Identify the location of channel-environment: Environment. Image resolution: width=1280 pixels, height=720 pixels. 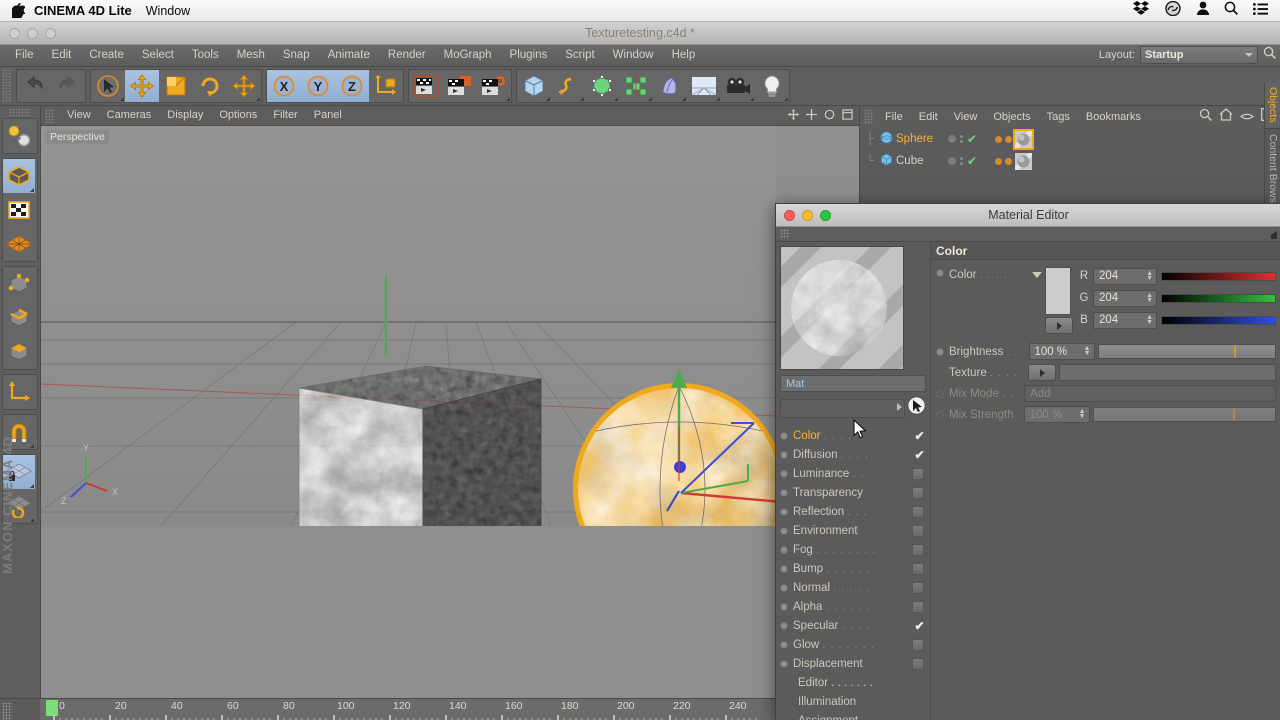
(853, 530).